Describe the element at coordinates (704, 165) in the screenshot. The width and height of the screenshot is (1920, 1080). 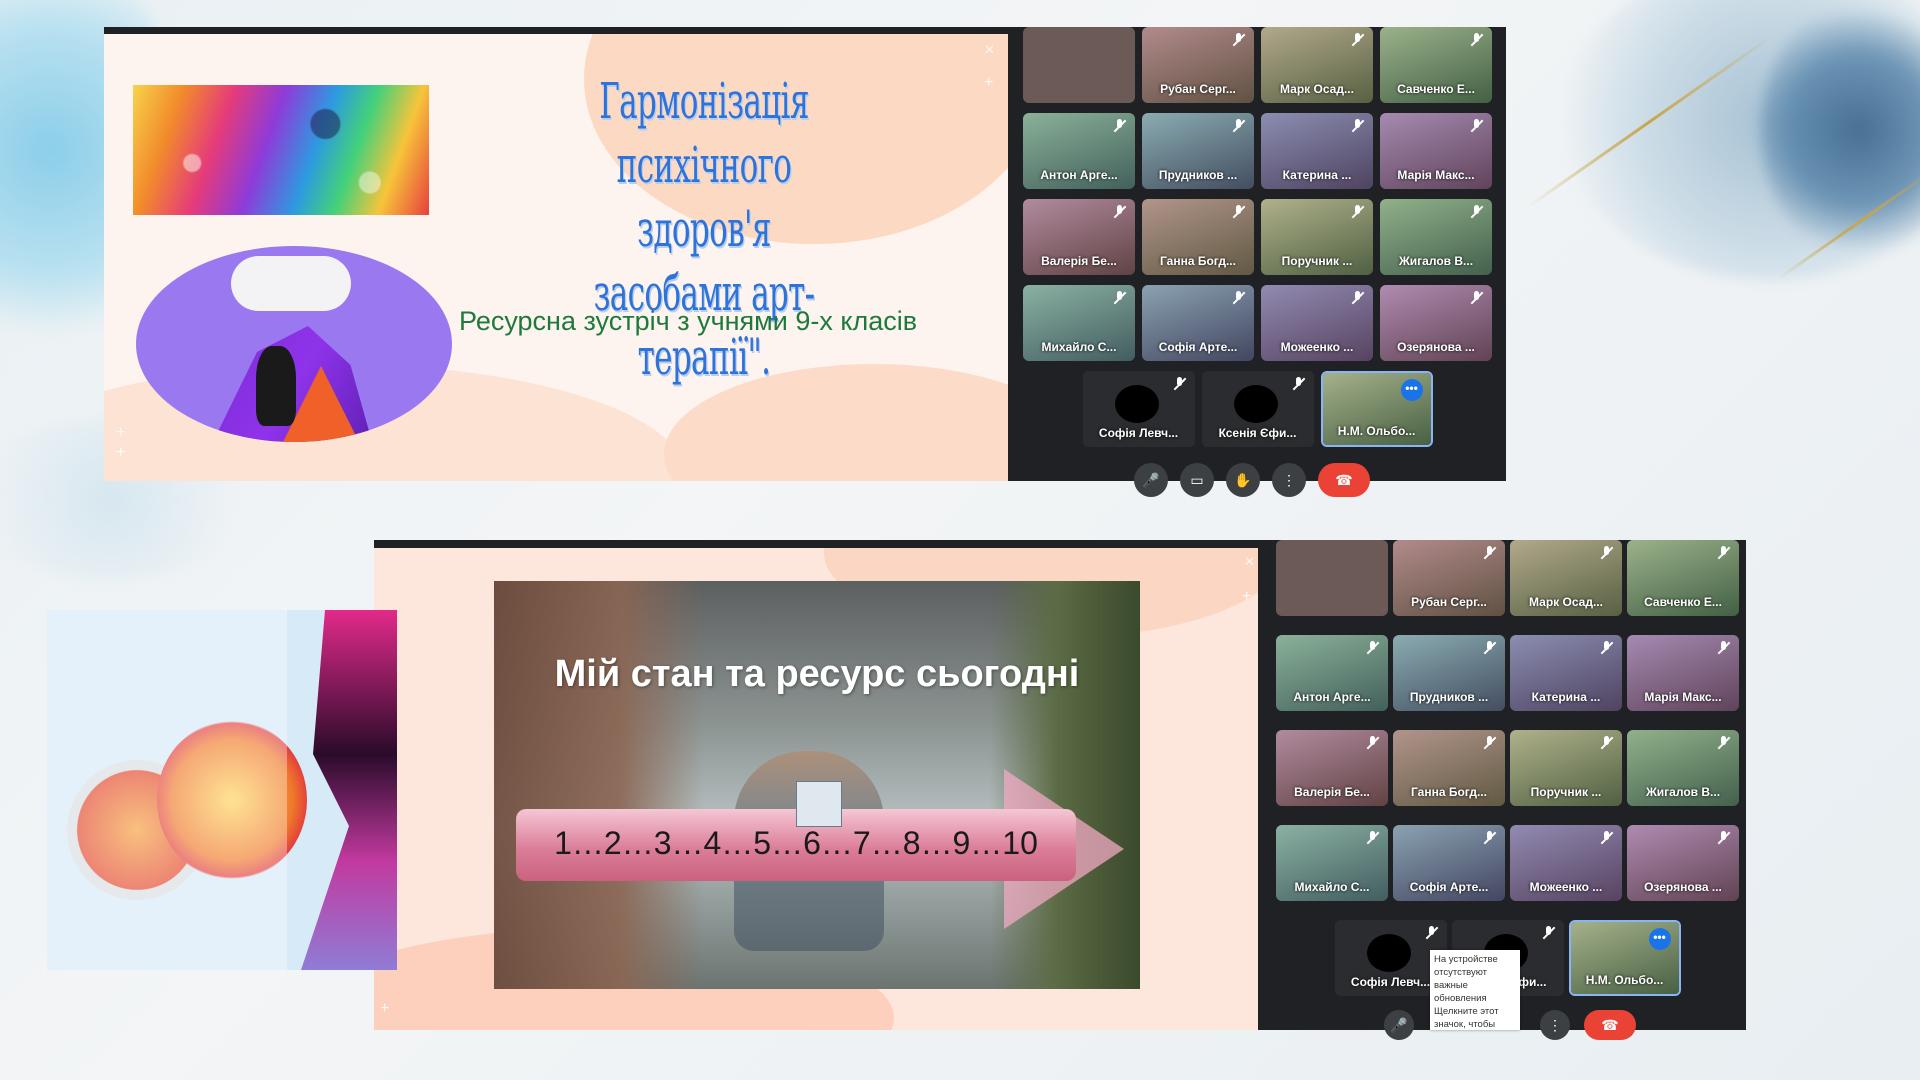
I see `slide-title-line1: Гармонізація психічного здоров'я` at that location.